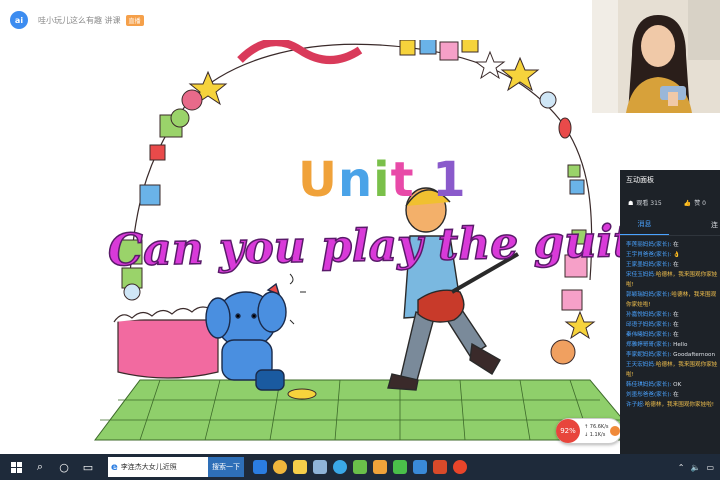 The height and width of the screenshot is (480, 720). I want to click on speed-ball-icon, so click(615, 431).